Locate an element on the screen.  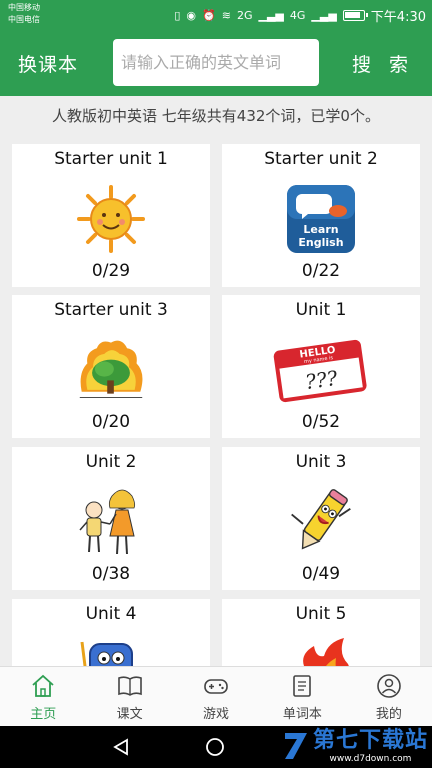
two-kids-icon is located at coordinates (111, 522).